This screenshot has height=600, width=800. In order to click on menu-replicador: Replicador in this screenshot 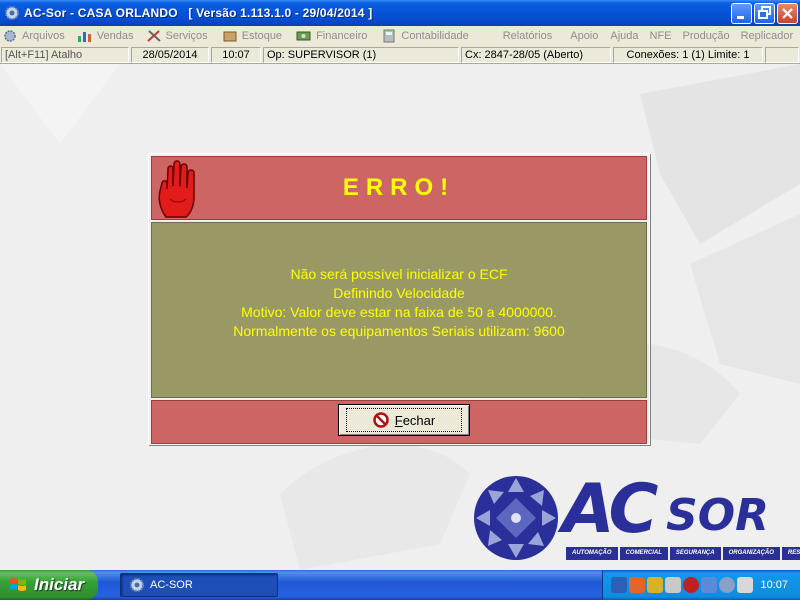, I will do `click(767, 36)`.